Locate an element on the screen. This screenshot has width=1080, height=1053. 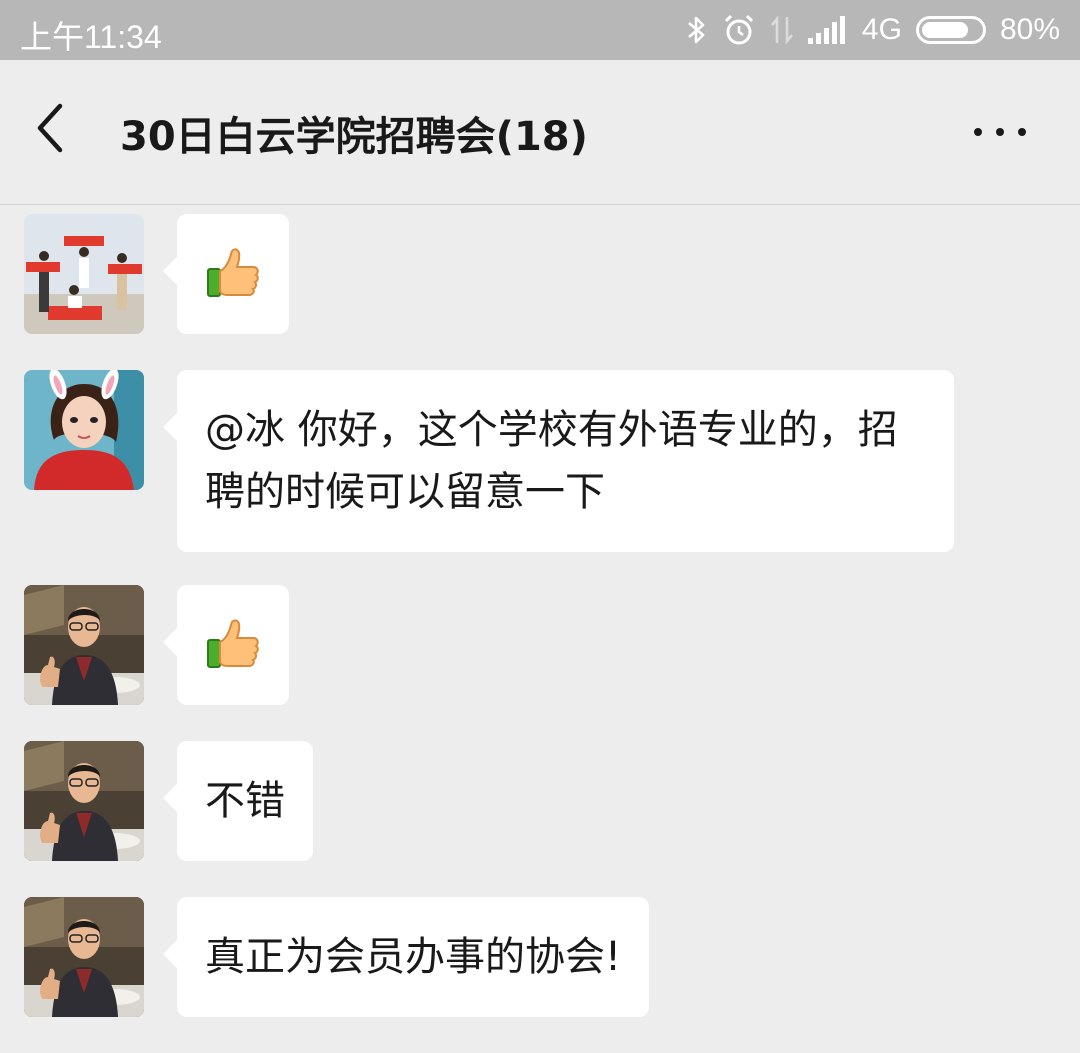
battery-icon is located at coordinates (950, 30).